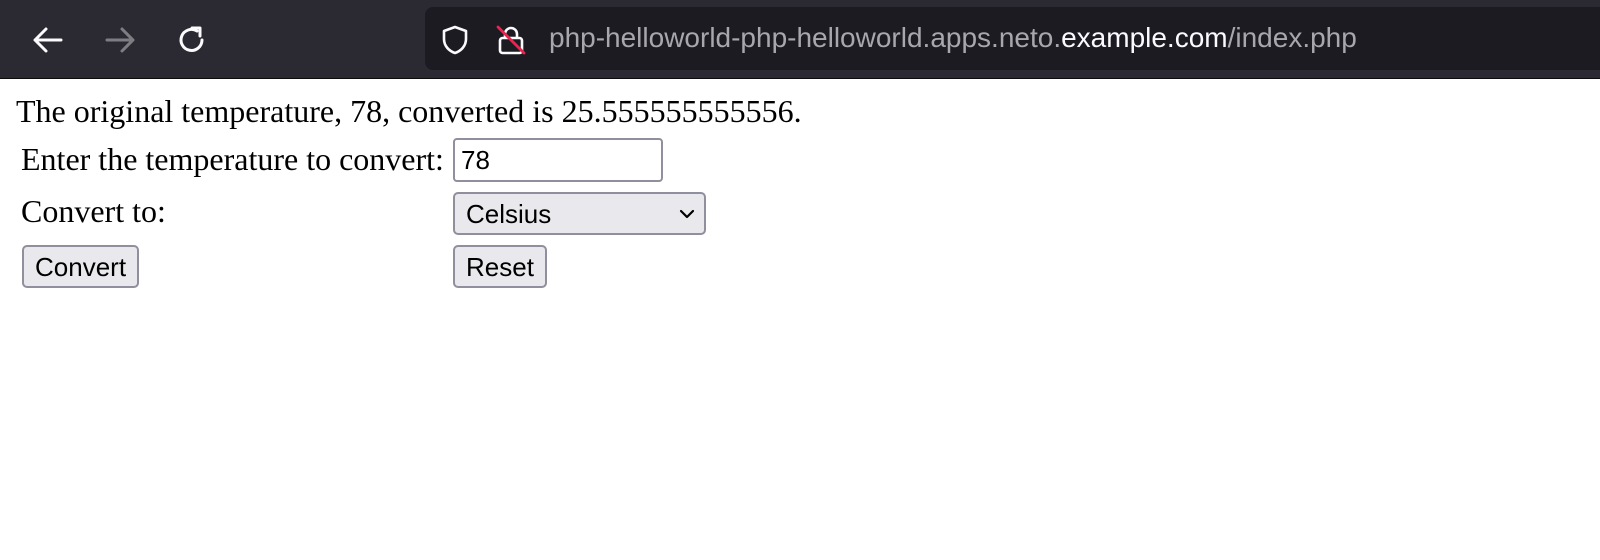 The image size is (1600, 560). I want to click on reload-icon, so click(191, 39).